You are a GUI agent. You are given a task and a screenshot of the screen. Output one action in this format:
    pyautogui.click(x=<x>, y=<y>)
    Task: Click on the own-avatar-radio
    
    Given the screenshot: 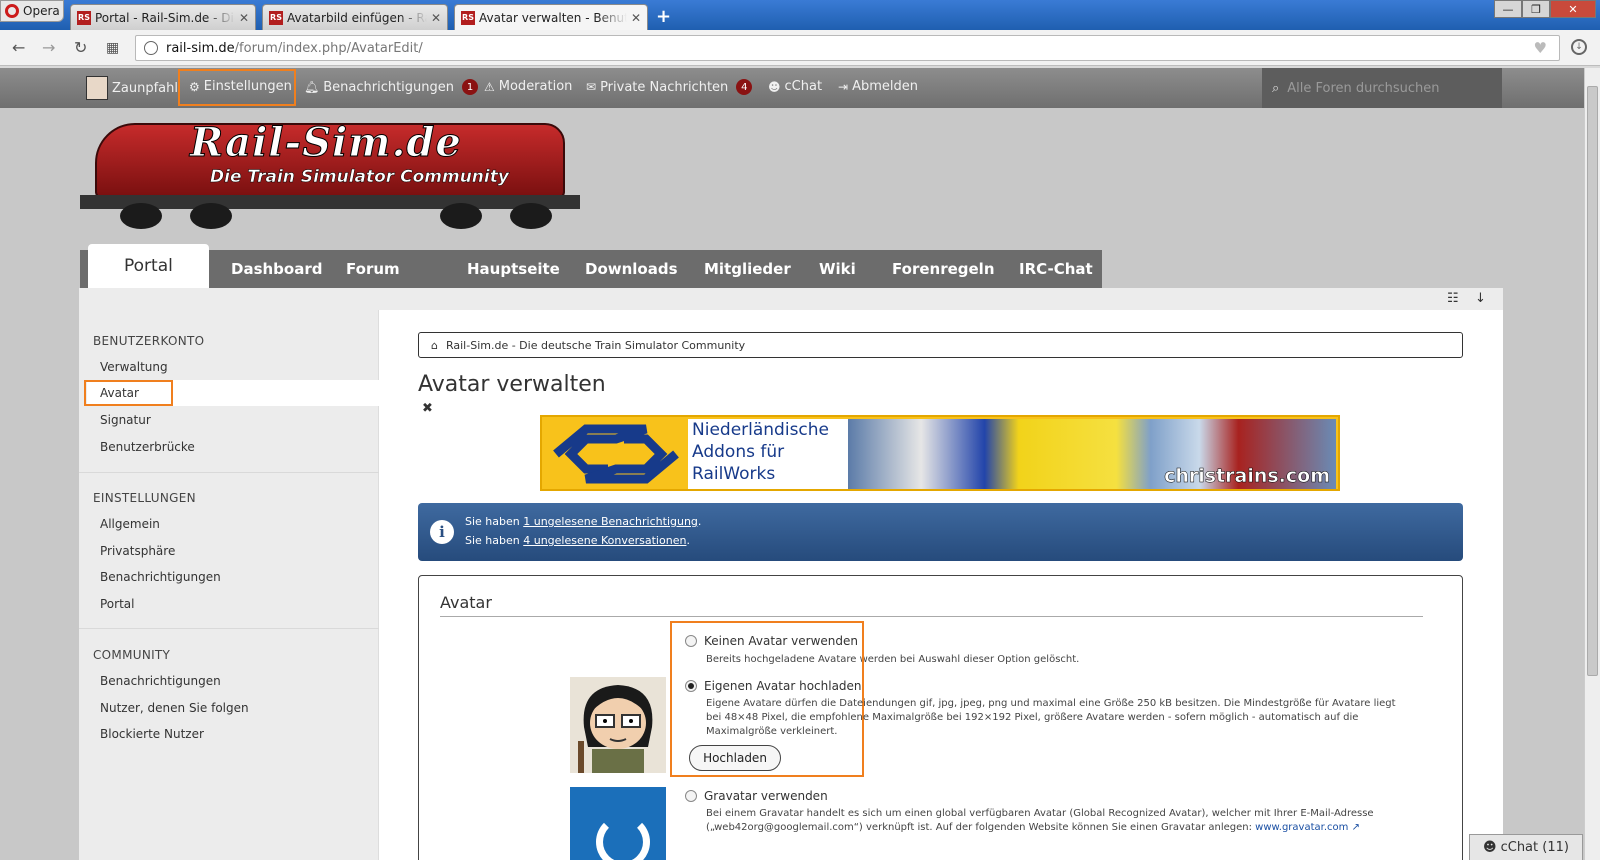 What is the action you would take?
    pyautogui.click(x=691, y=686)
    